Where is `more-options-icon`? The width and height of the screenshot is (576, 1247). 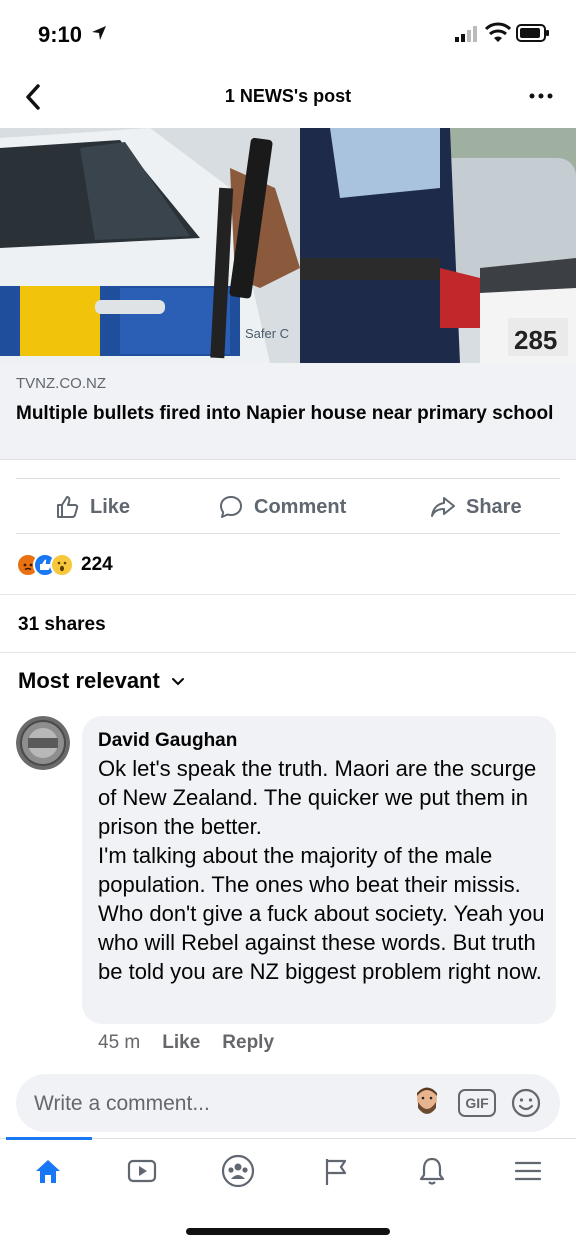 more-options-icon is located at coordinates (541, 96).